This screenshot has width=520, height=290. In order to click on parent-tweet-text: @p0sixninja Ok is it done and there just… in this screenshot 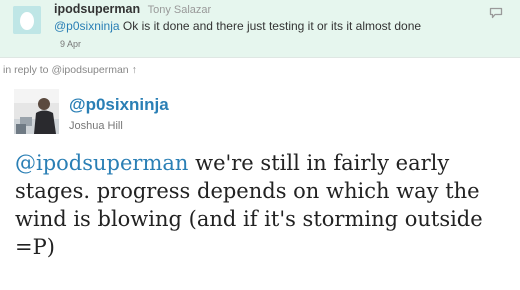, I will do `click(237, 26)`.